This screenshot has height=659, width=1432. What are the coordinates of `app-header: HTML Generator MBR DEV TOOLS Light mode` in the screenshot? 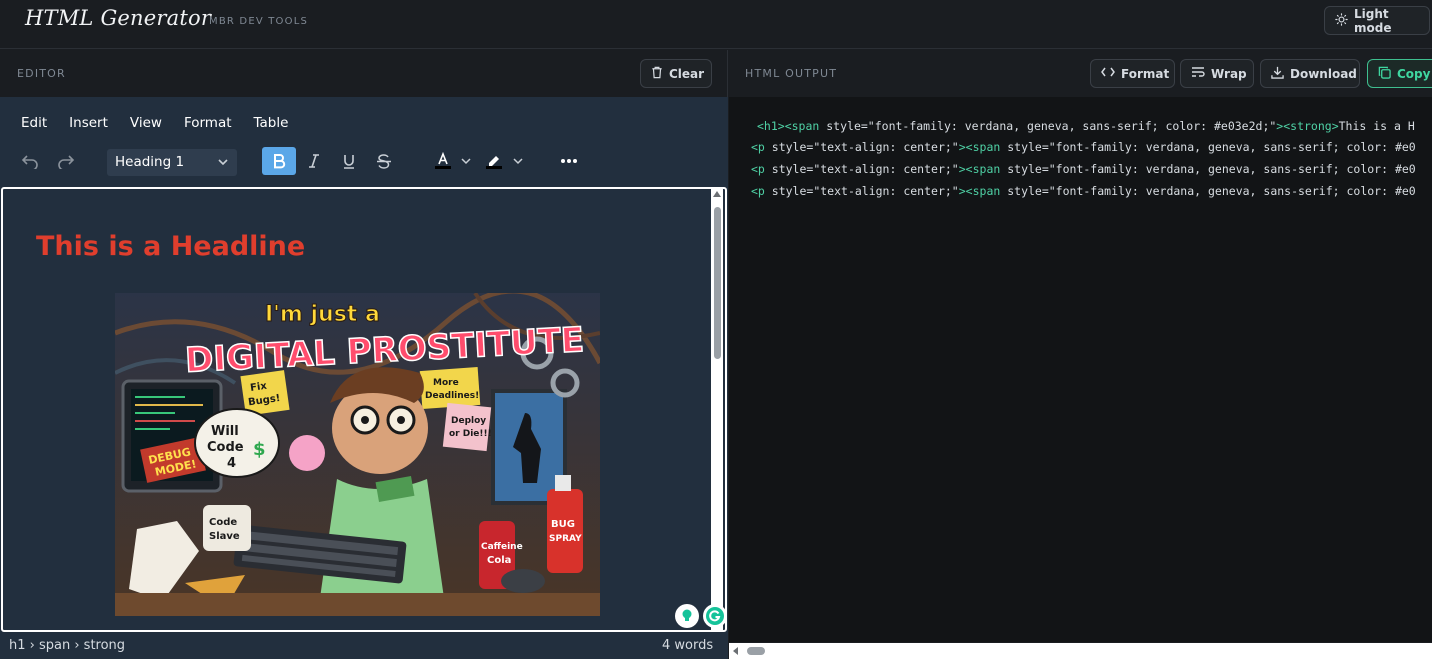 It's located at (716, 24).